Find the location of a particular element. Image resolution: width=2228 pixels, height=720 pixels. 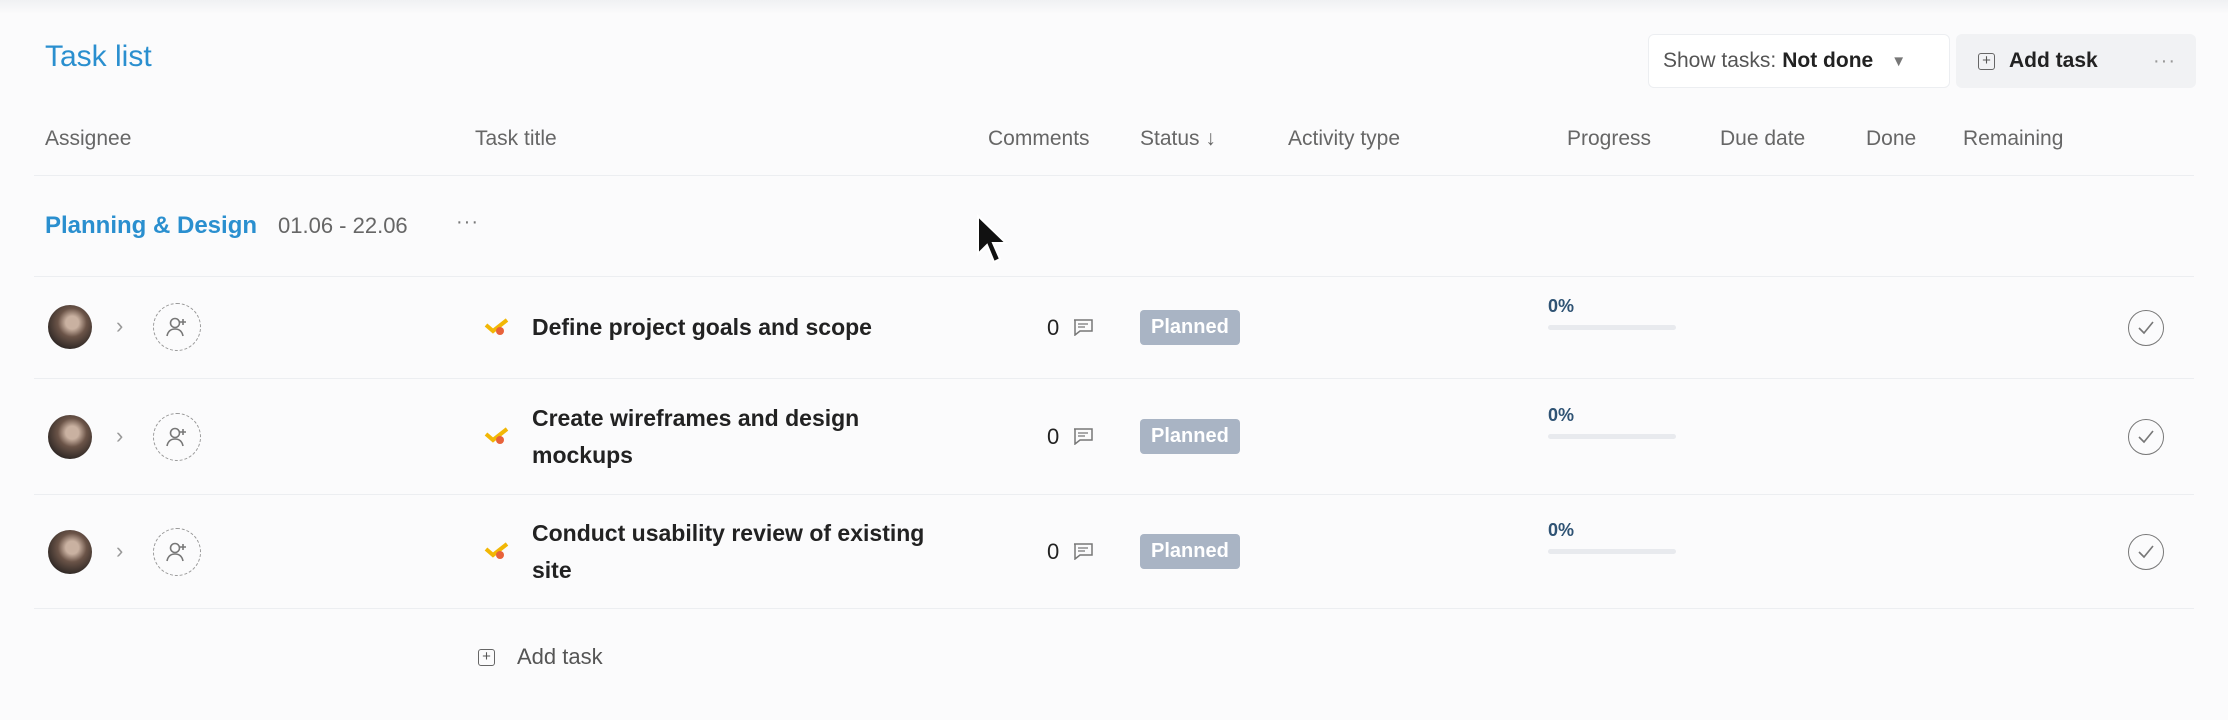

add-task-inline-button: + Add task is located at coordinates (540, 657).